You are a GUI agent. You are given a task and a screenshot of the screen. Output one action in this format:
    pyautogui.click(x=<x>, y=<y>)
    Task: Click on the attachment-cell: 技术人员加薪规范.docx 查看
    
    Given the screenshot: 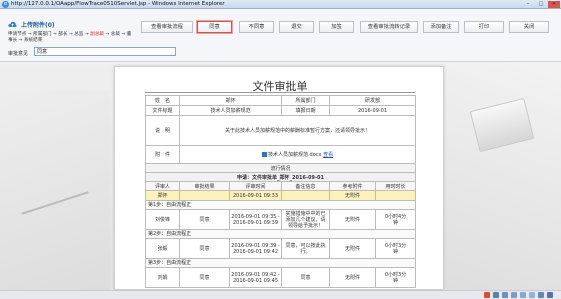 What is the action you would take?
    pyautogui.click(x=297, y=154)
    